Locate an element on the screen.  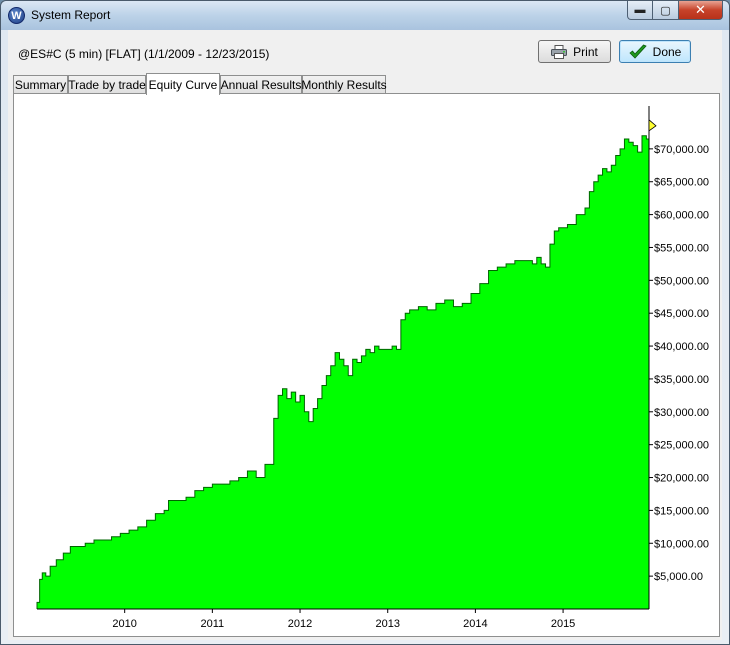
y-tick-label: $65,000.00 is located at coordinates (681, 183).